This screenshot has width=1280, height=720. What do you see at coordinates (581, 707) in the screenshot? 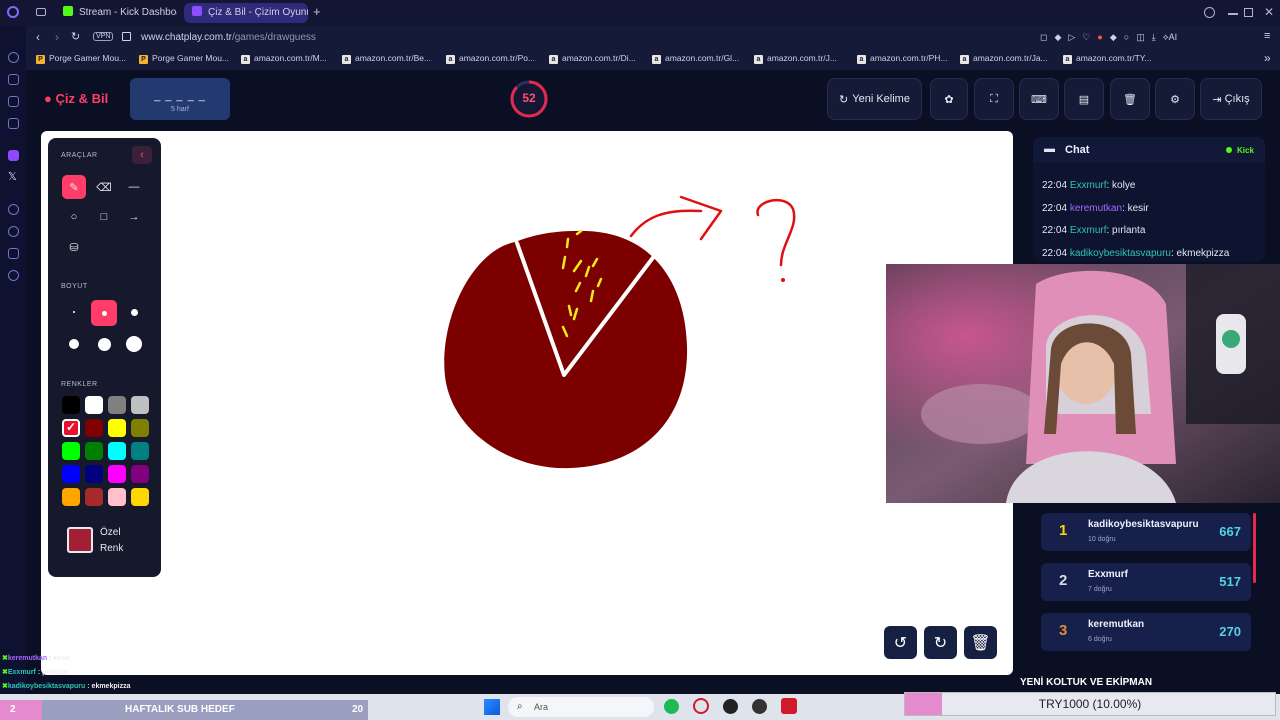
I see `taskbar-search: ⌕ Ara` at bounding box center [581, 707].